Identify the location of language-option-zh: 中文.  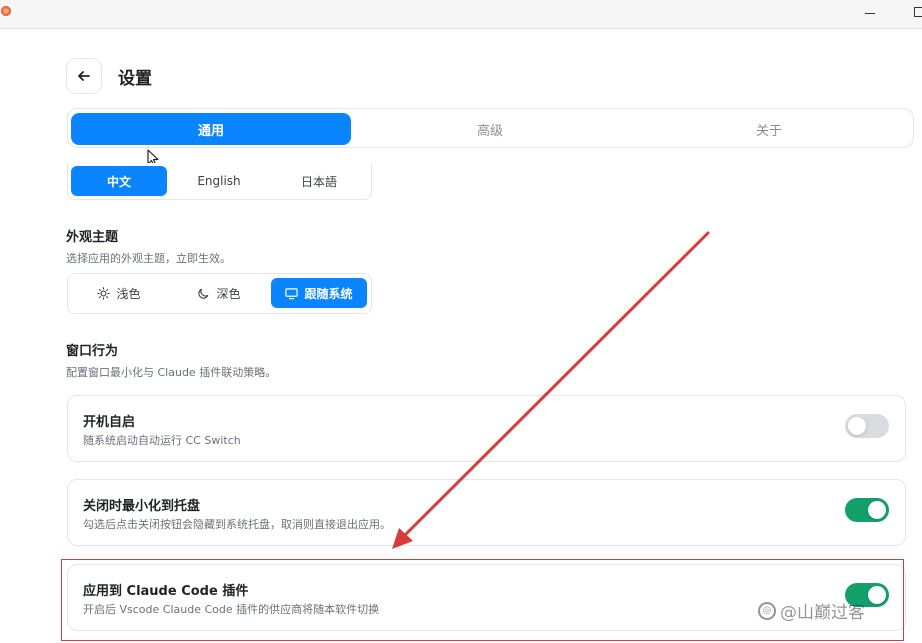
(119, 181).